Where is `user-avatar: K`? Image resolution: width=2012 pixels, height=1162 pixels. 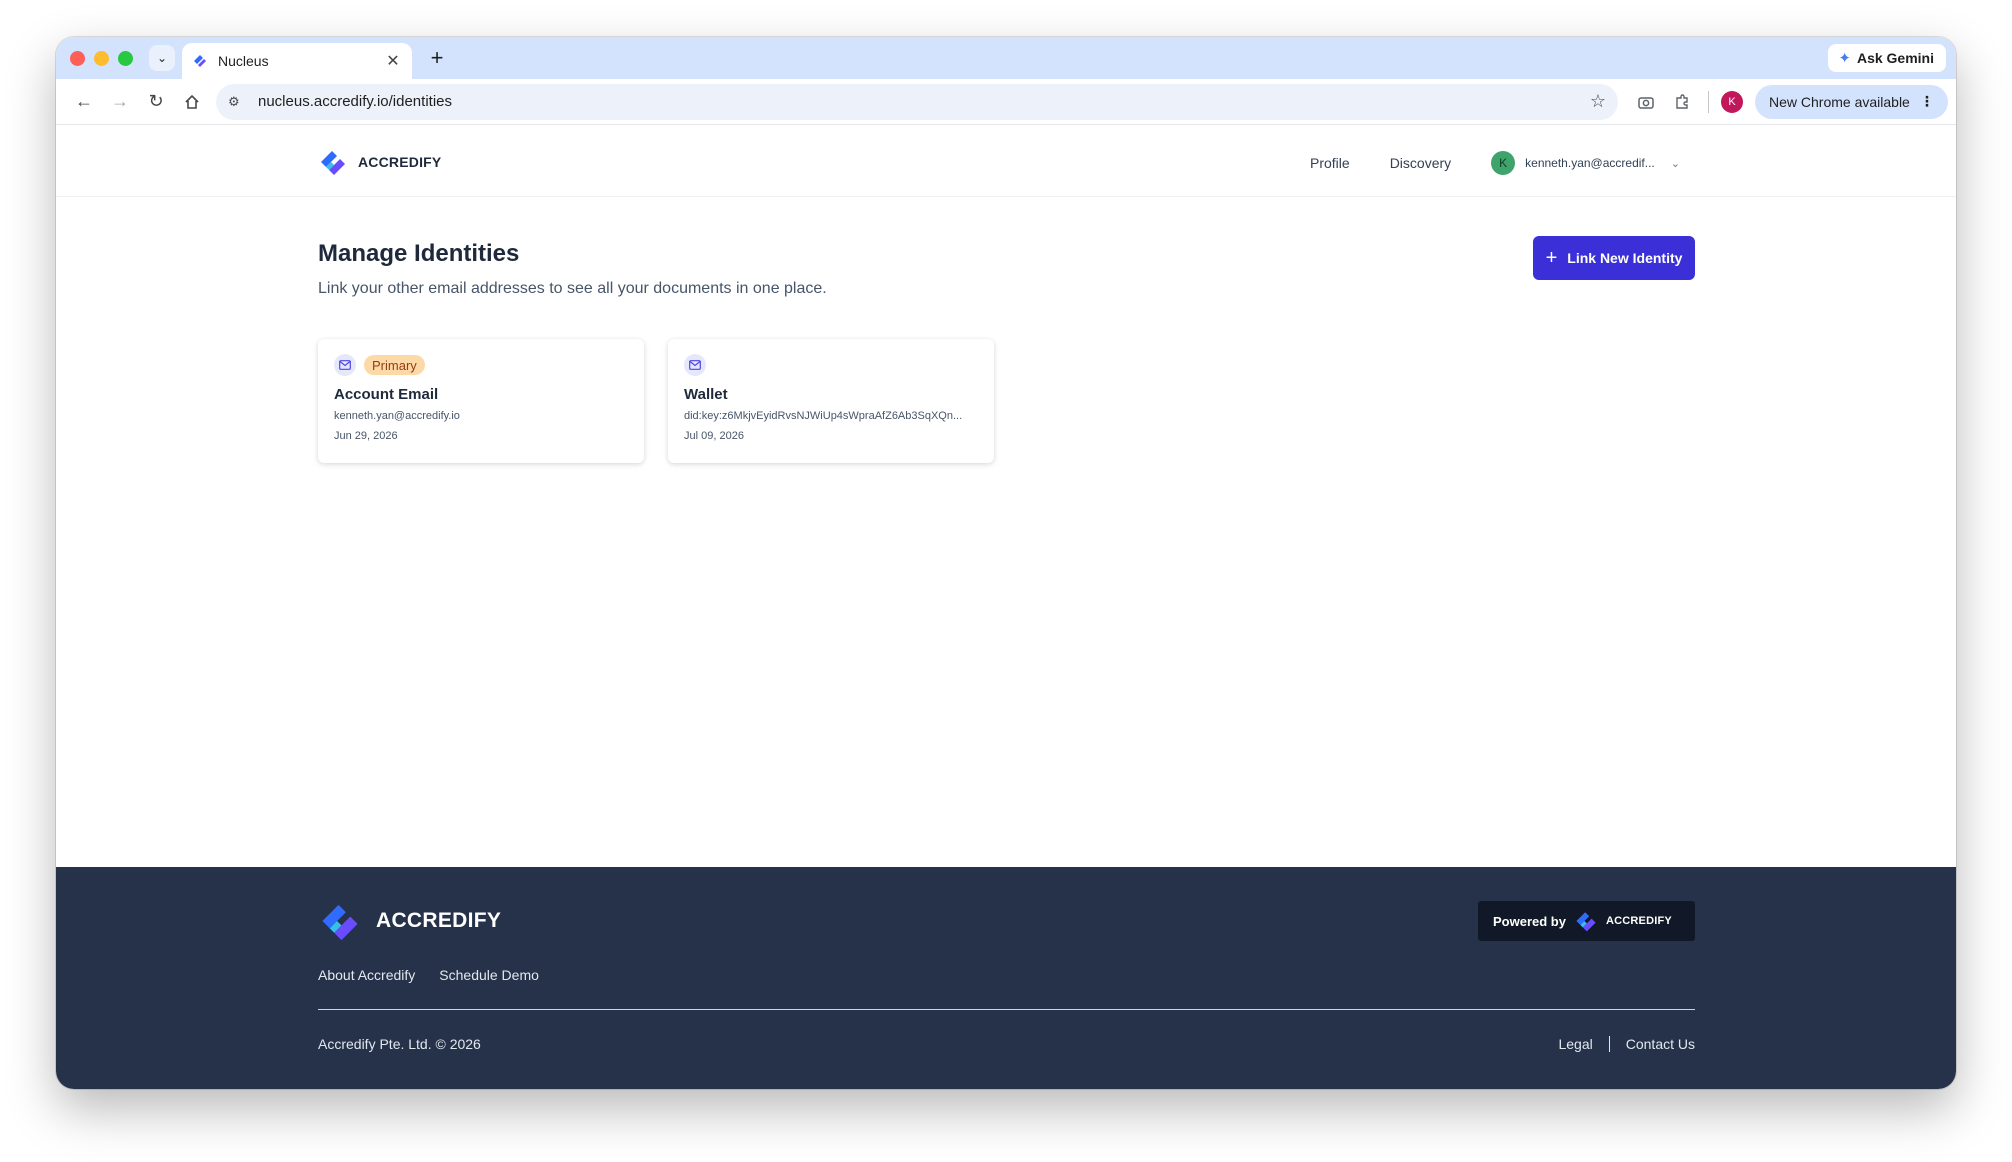 user-avatar: K is located at coordinates (1503, 163).